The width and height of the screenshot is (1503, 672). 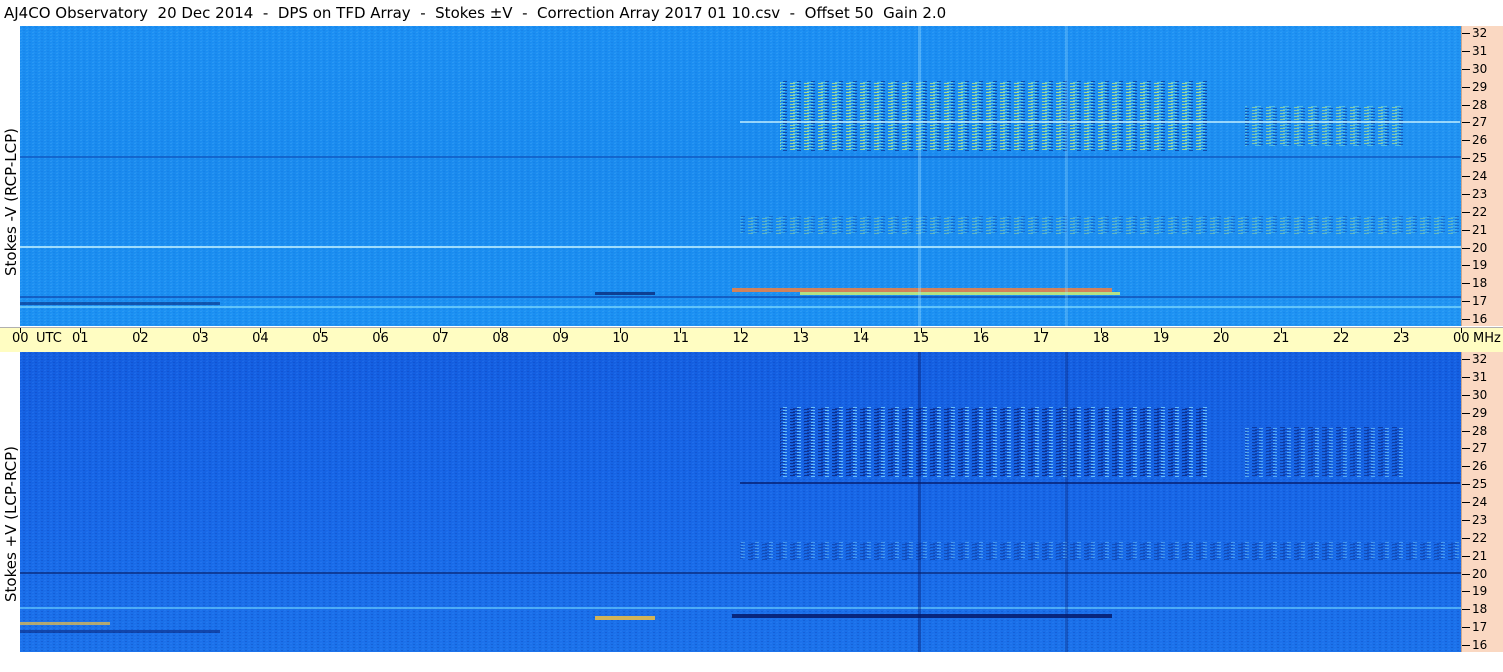 I want to click on time-label: 07, so click(x=440, y=338).